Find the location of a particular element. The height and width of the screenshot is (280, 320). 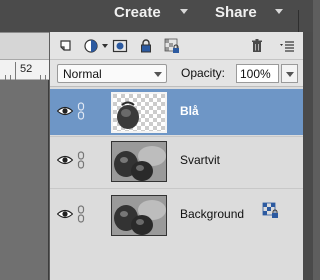

share-chevron-down-icon is located at coordinates (279, 11).